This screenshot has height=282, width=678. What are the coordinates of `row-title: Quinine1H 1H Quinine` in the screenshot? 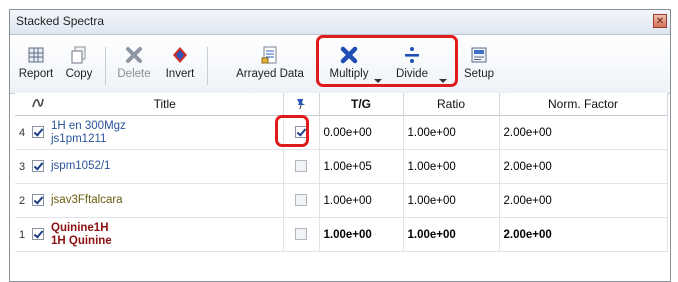 It's located at (165, 234).